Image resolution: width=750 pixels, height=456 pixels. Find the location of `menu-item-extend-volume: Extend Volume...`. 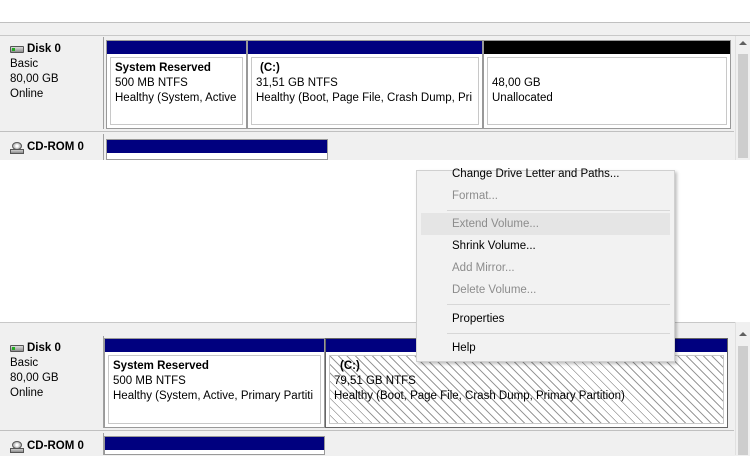

menu-item-extend-volume: Extend Volume... is located at coordinates (545, 224).